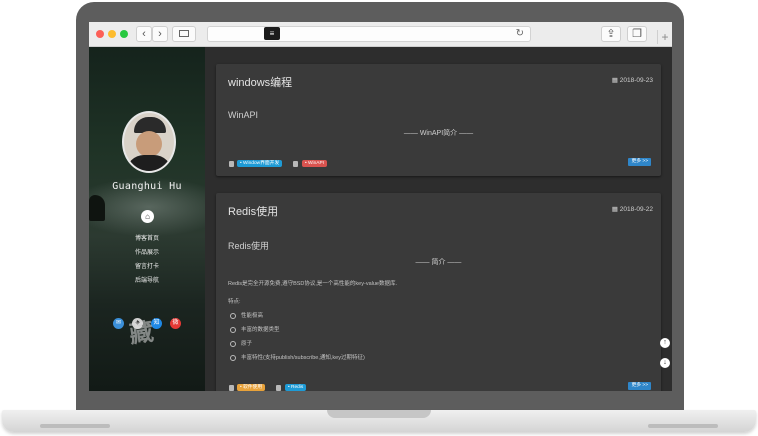 This screenshot has height=436, width=758. What do you see at coordinates (246, 315) in the screenshot?
I see `list-item: 性能极高` at bounding box center [246, 315].